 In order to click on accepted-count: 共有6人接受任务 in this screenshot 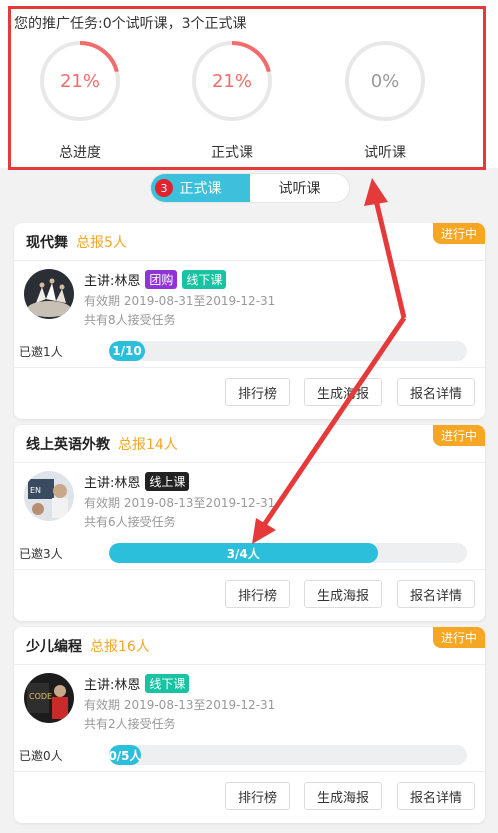, I will do `click(130, 522)`.